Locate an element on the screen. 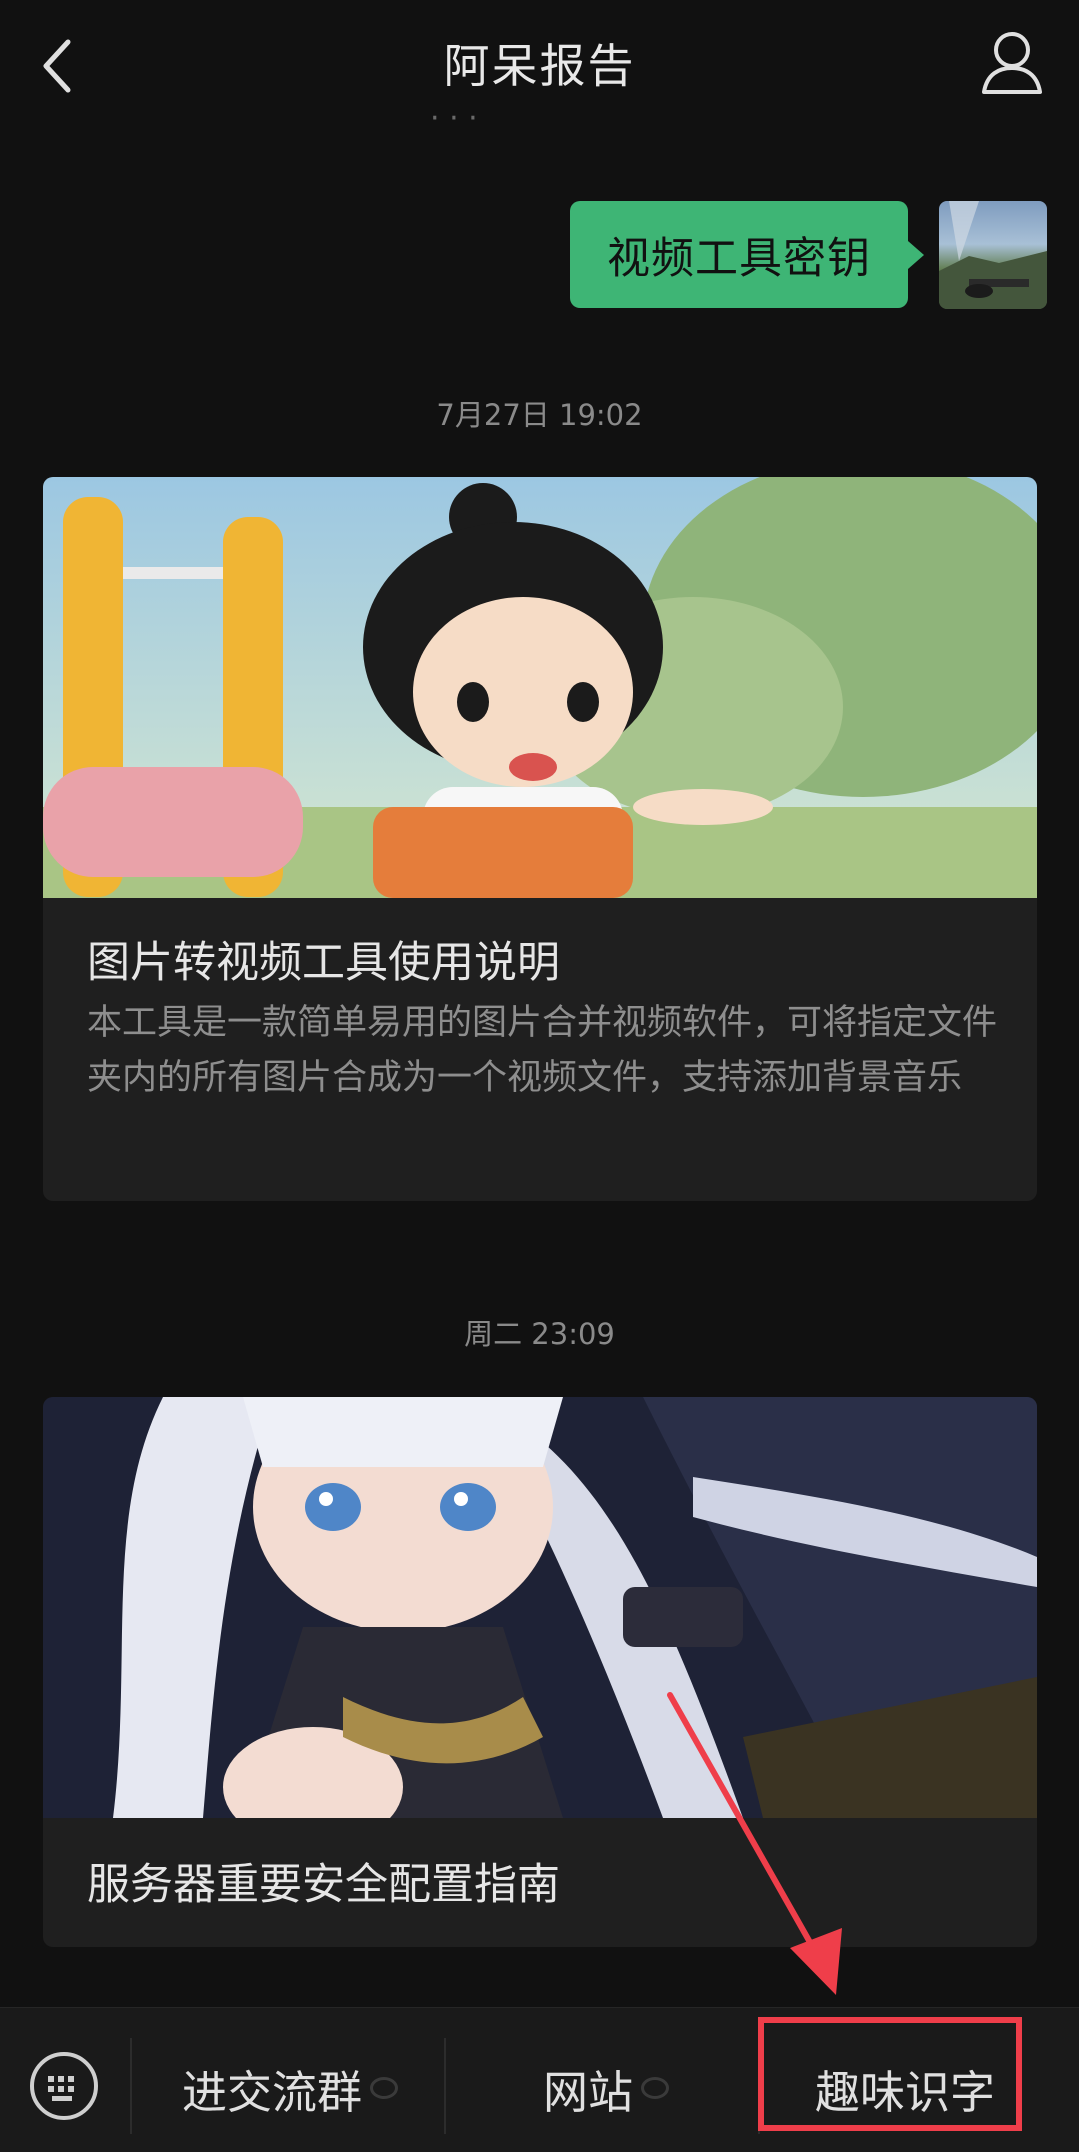 The height and width of the screenshot is (2152, 1079). article-title: 服务器重要安全配置指南 is located at coordinates (323, 1885).